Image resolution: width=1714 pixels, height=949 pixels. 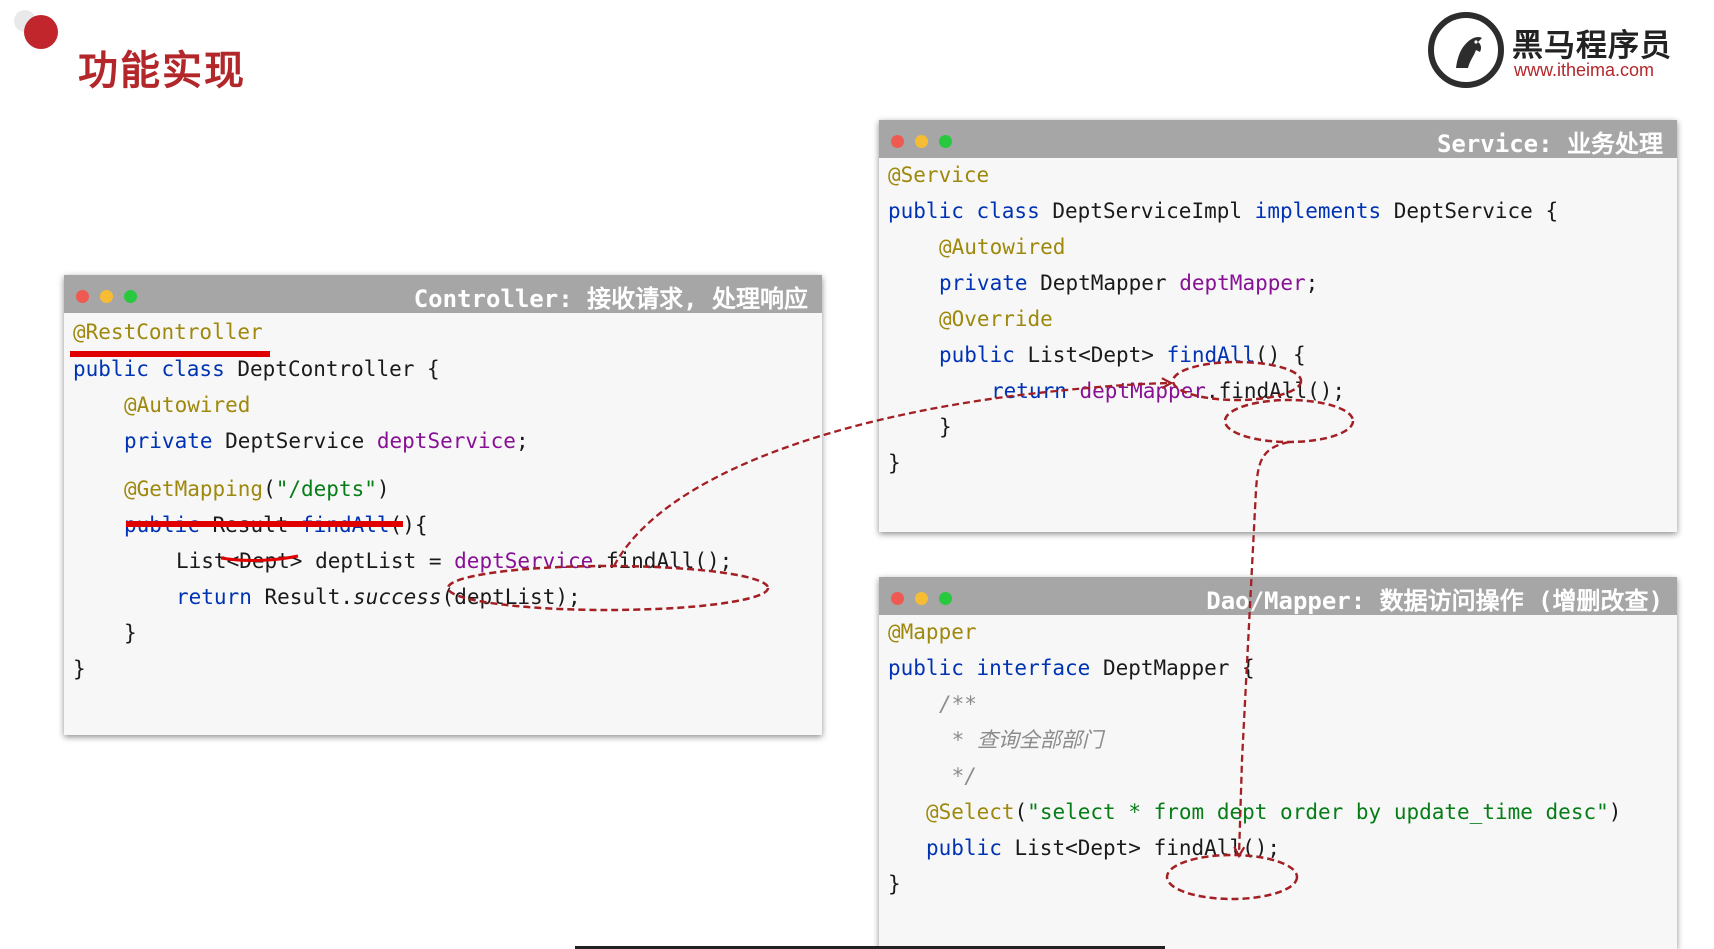 I want to click on code-token: public interface, so click(x=995, y=668).